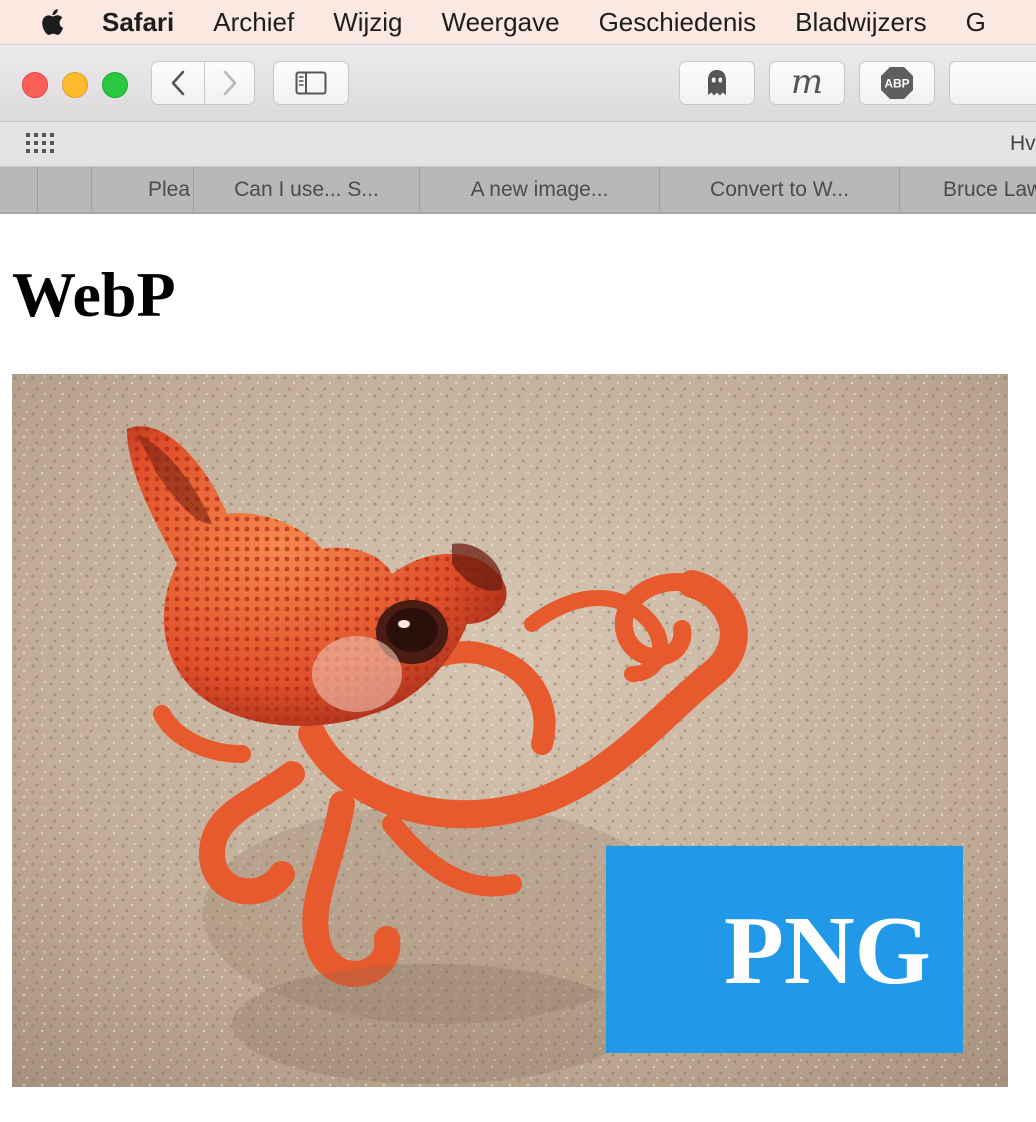 This screenshot has width=1036, height=1122. I want to click on m-script-icon: m, so click(807, 83).